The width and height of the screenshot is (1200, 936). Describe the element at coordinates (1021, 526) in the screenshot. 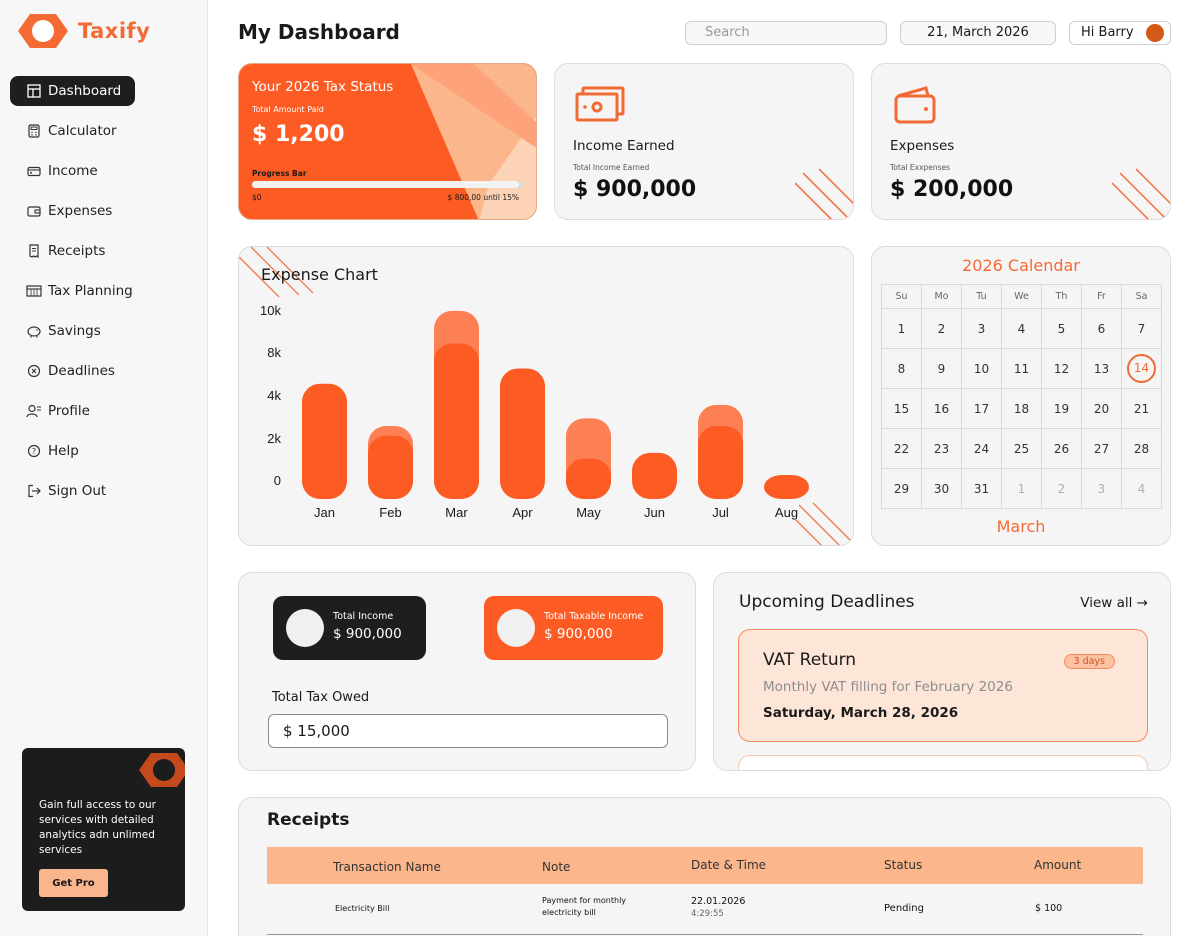

I see `calendar-month: March` at that location.